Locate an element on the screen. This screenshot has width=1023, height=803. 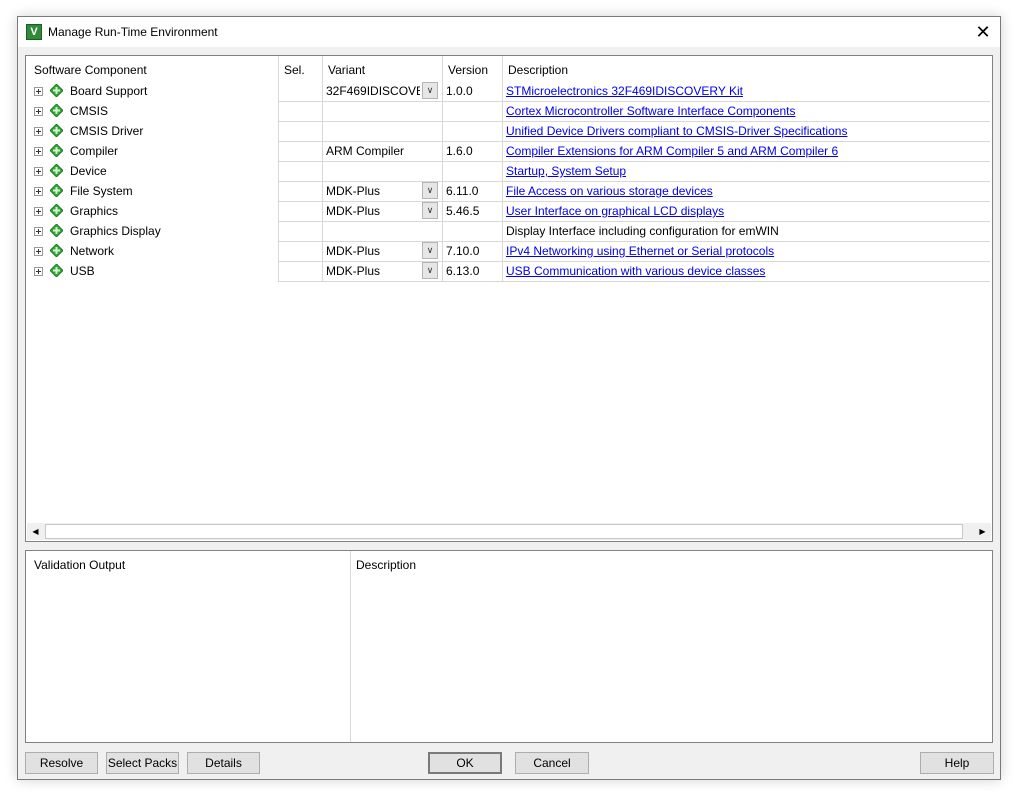
component-name: Compiler is located at coordinates (94, 151).